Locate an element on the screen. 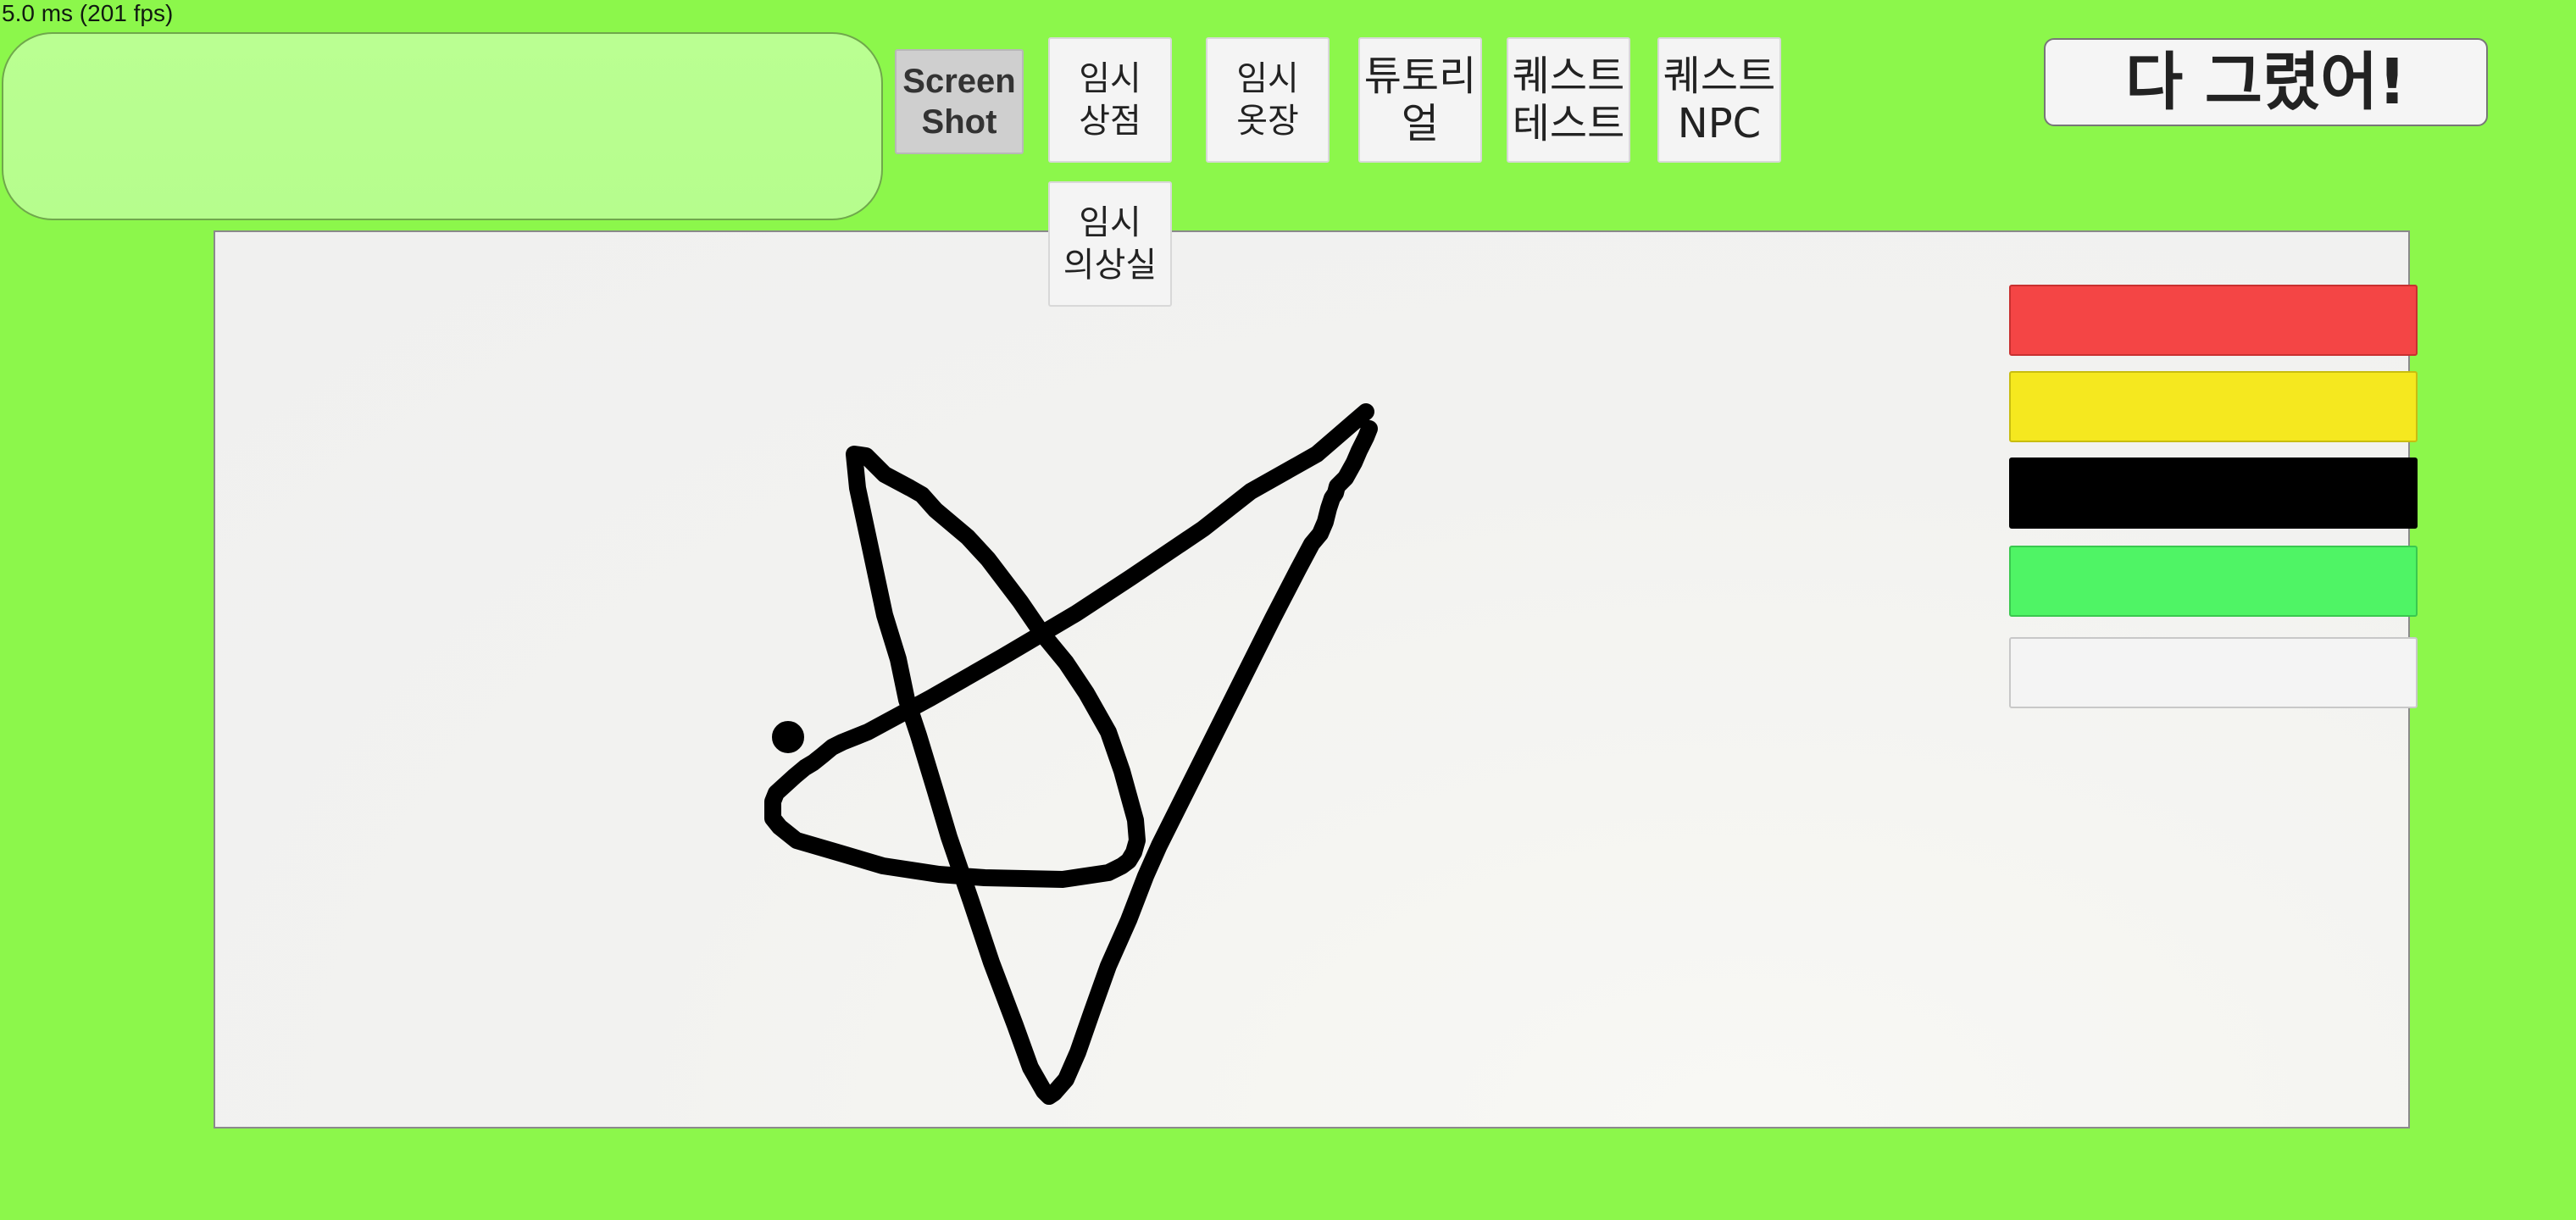  color-swatch-yellow is located at coordinates (2213, 406).